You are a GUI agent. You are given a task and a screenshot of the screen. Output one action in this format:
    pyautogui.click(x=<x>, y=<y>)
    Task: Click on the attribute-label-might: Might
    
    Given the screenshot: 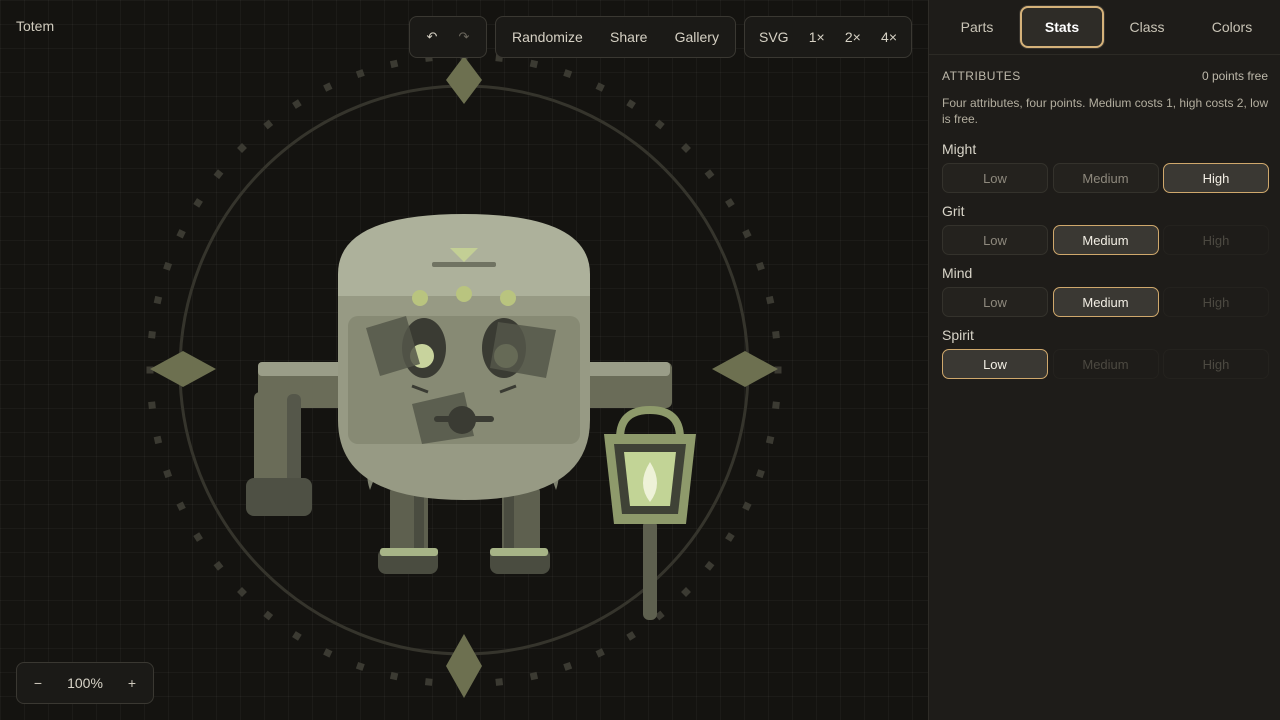 What is the action you would take?
    pyautogui.click(x=959, y=149)
    